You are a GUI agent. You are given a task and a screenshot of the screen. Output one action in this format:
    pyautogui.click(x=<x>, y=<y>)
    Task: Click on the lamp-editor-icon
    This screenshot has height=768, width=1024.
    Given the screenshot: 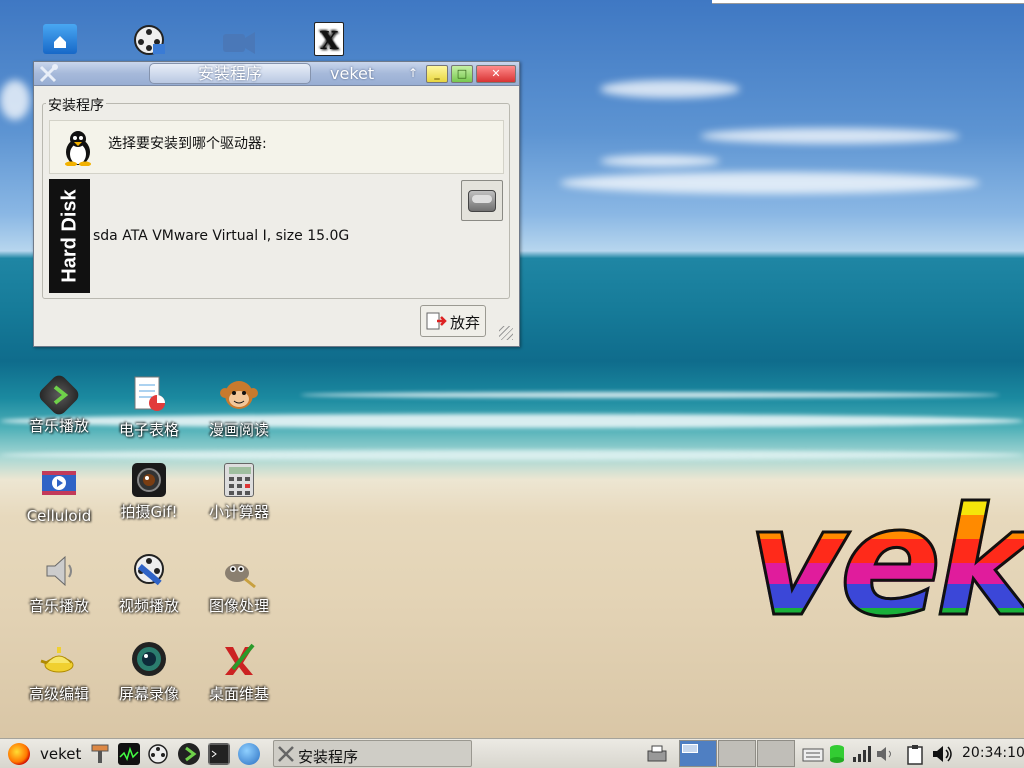 What is the action you would take?
    pyautogui.click(x=59, y=659)
    